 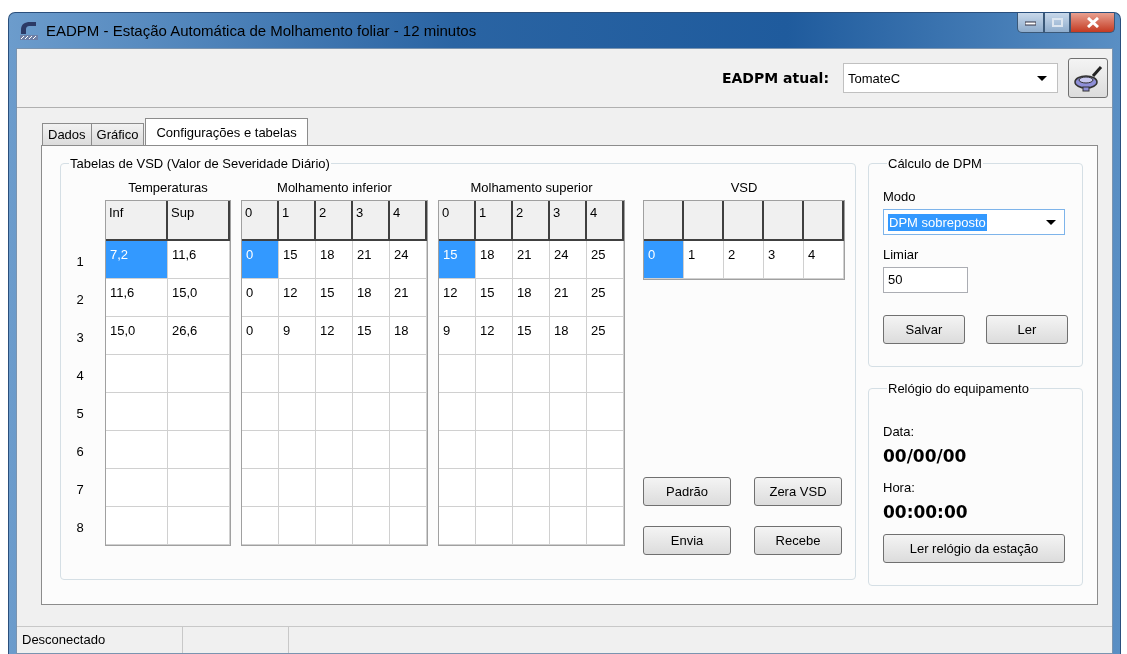 I want to click on table-cell: 3, so click(x=784, y=260).